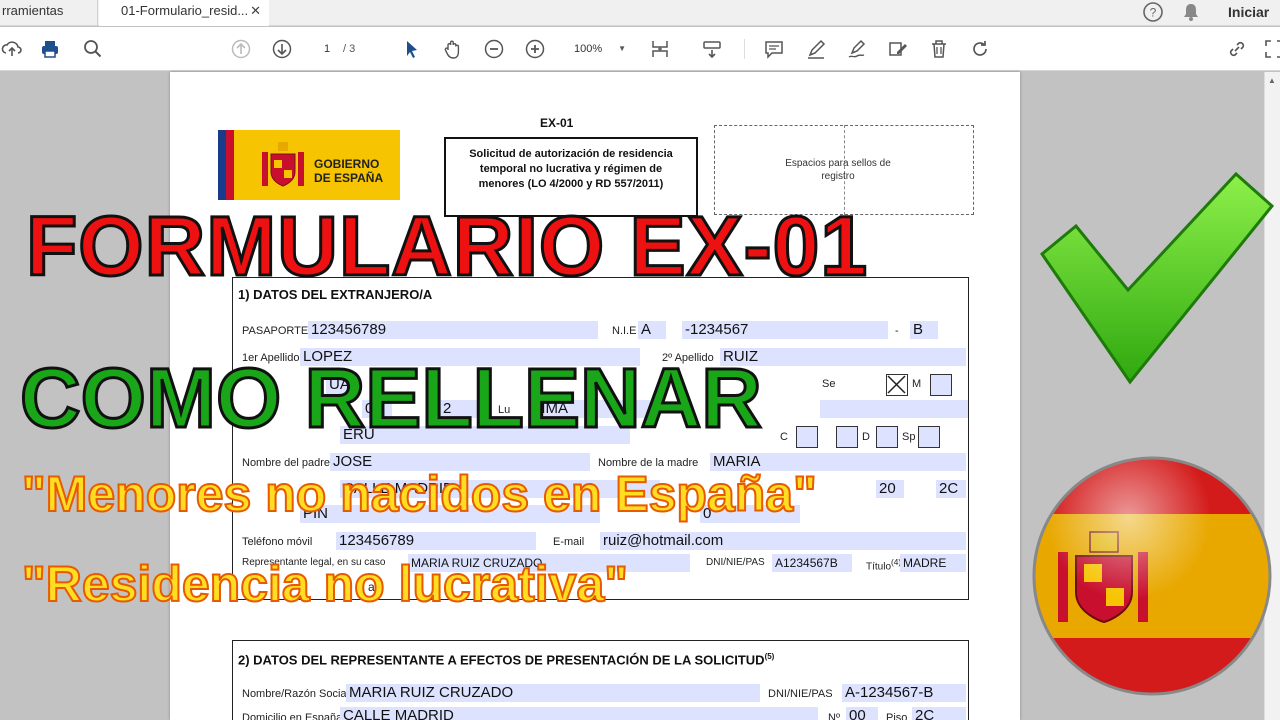  What do you see at coordinates (453, 49) in the screenshot?
I see `hand-tool-icon` at bounding box center [453, 49].